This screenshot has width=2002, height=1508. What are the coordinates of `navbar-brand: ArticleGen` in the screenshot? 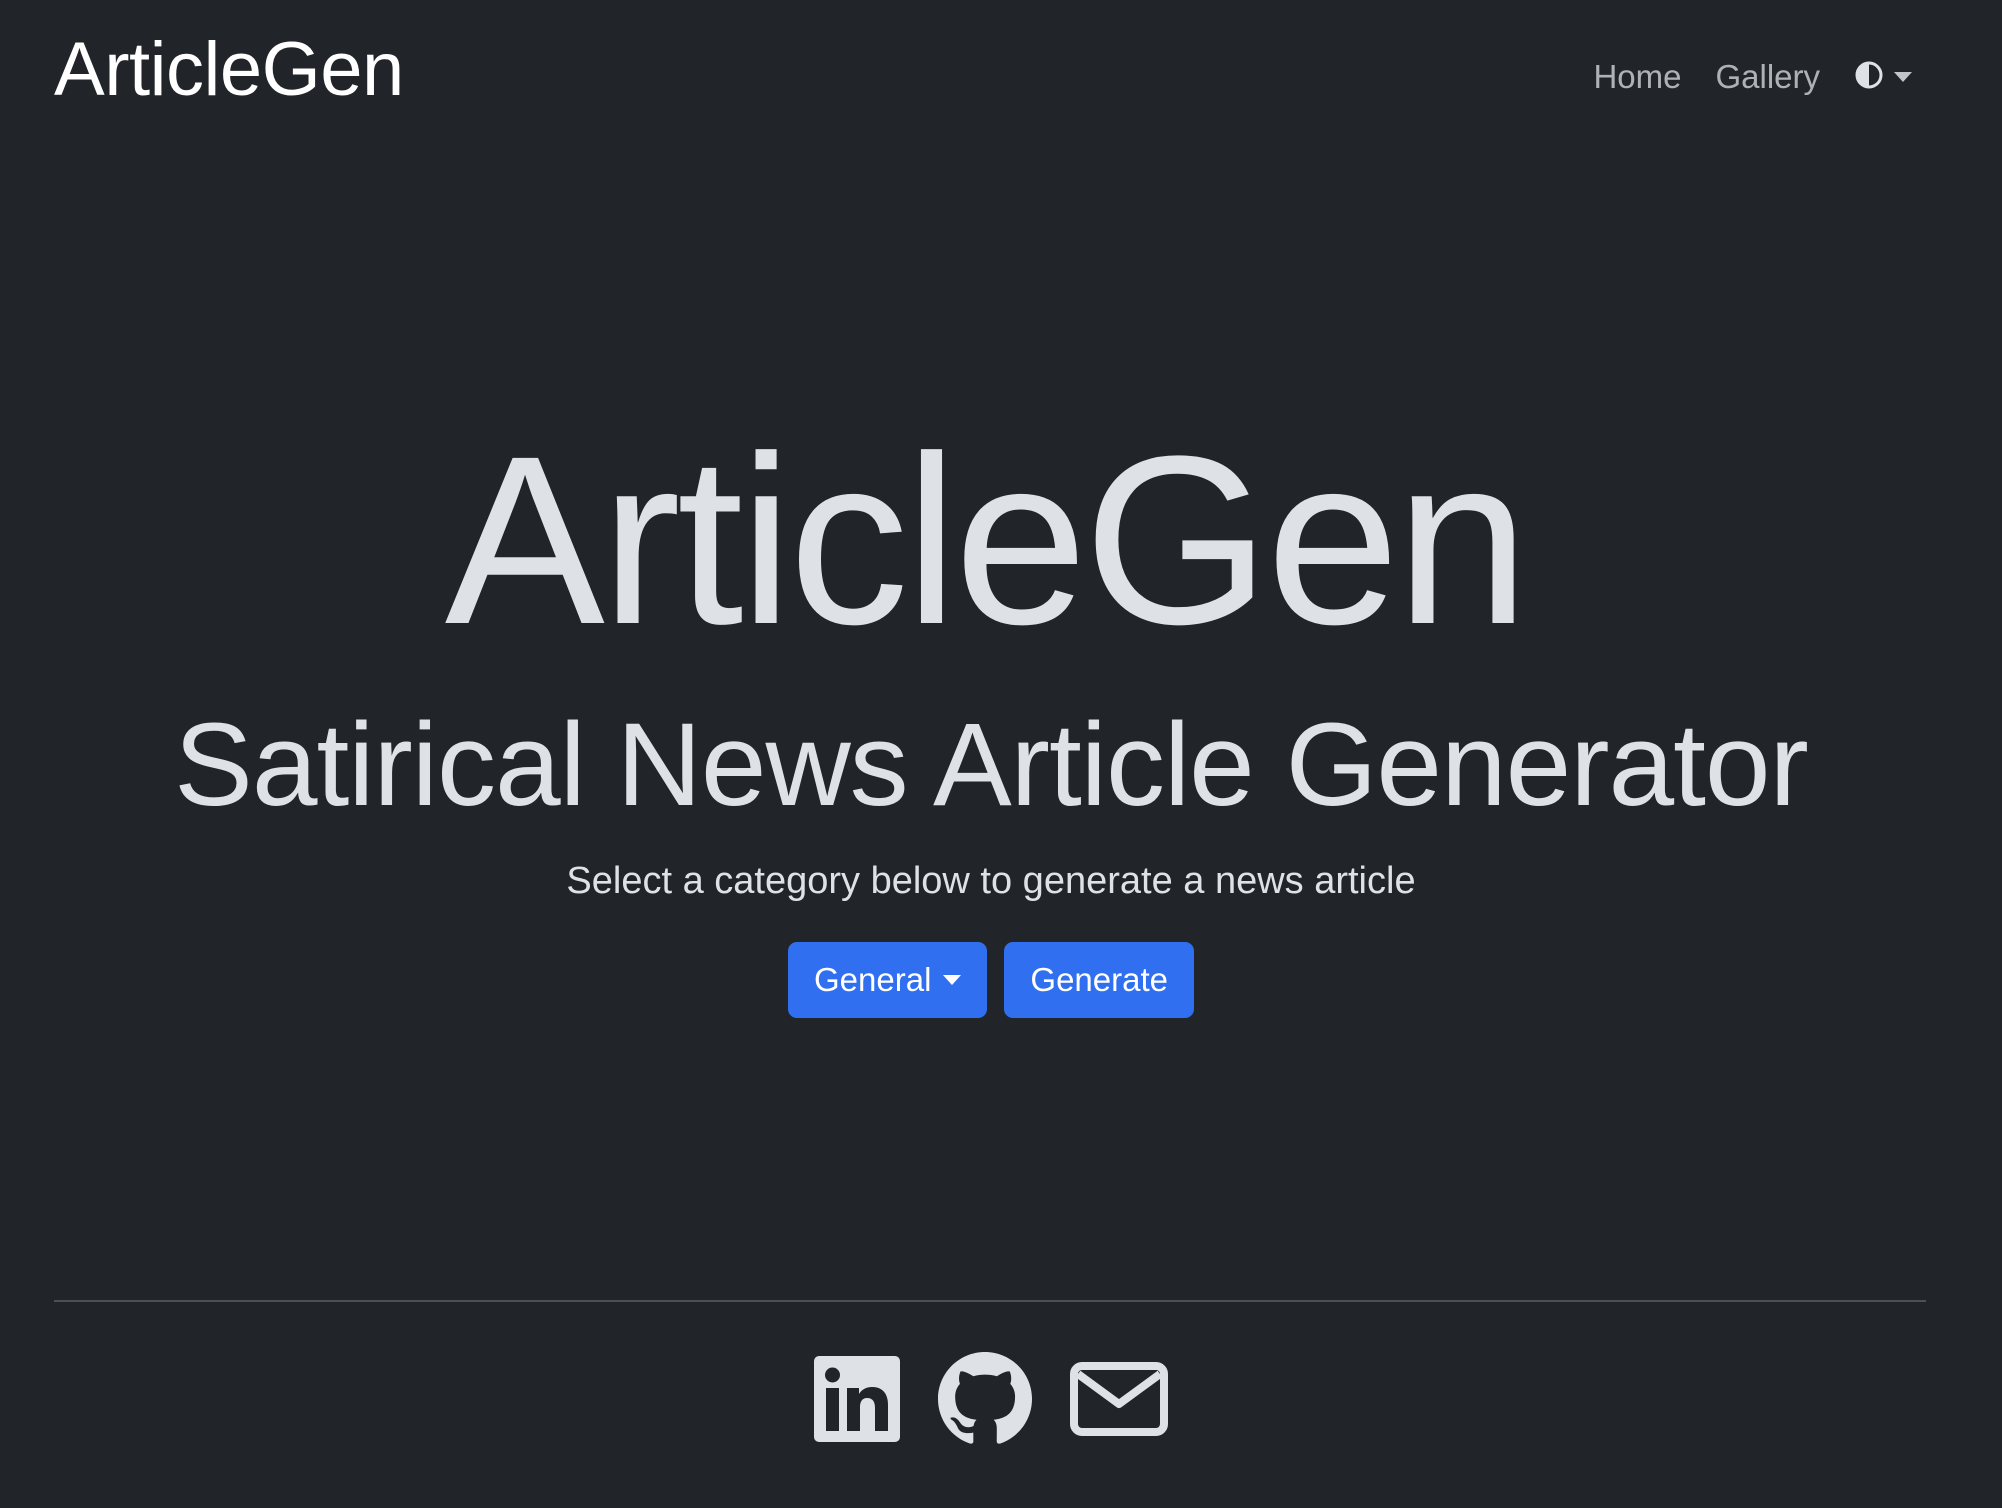 It's located at (229, 70).